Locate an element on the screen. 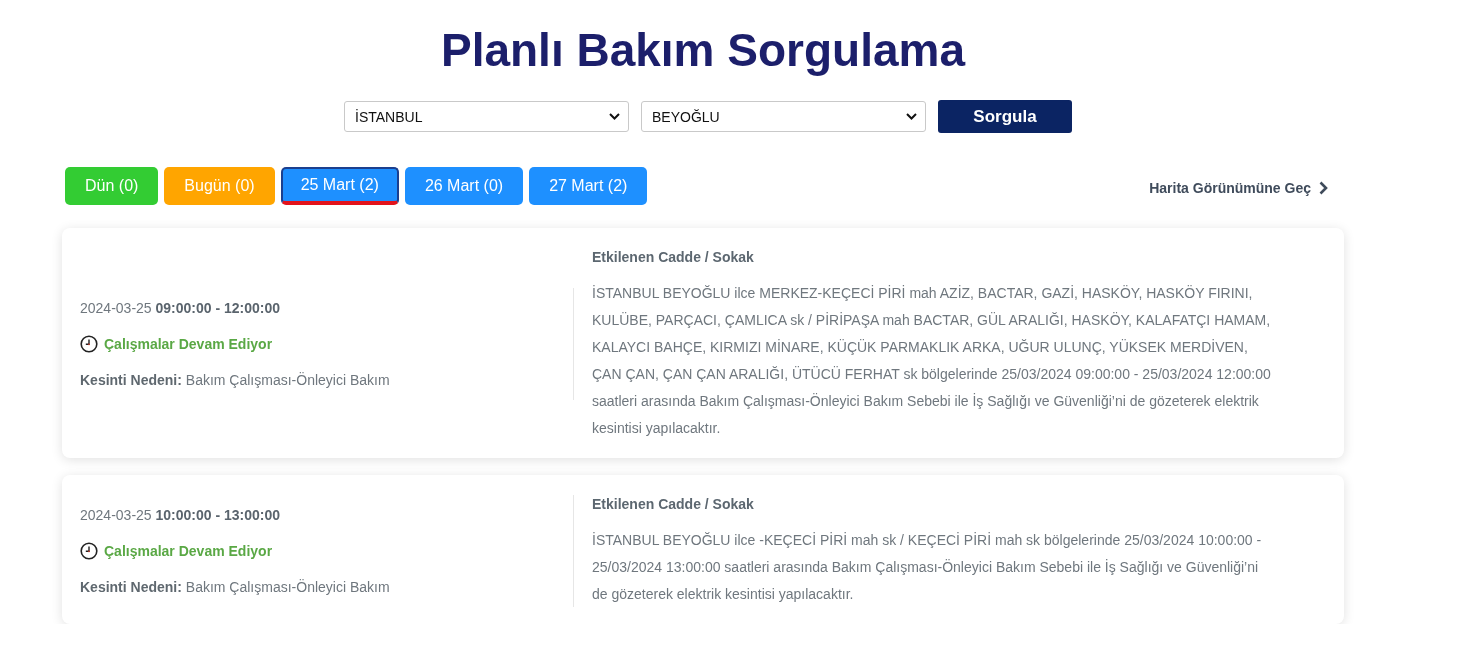 This screenshot has height=672, width=1482. day-tab: 27 Mart (2) is located at coordinates (588, 186).